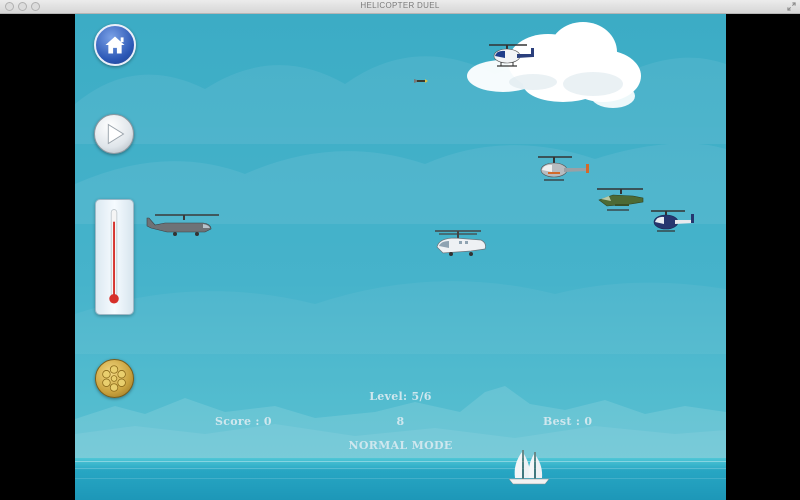 This screenshot has height=500, width=800. I want to click on thermometer-icon, so click(114, 256).